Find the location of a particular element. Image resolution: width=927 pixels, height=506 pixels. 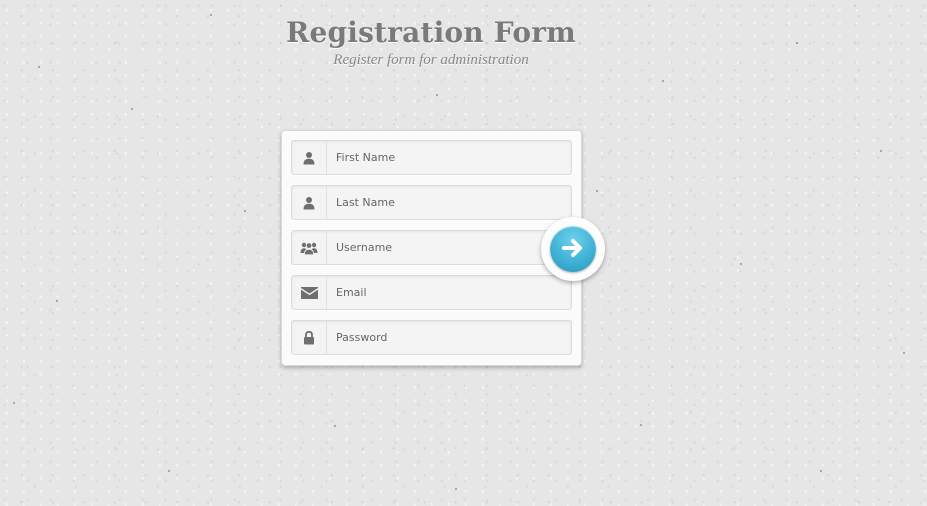

password-field is located at coordinates (431, 337).